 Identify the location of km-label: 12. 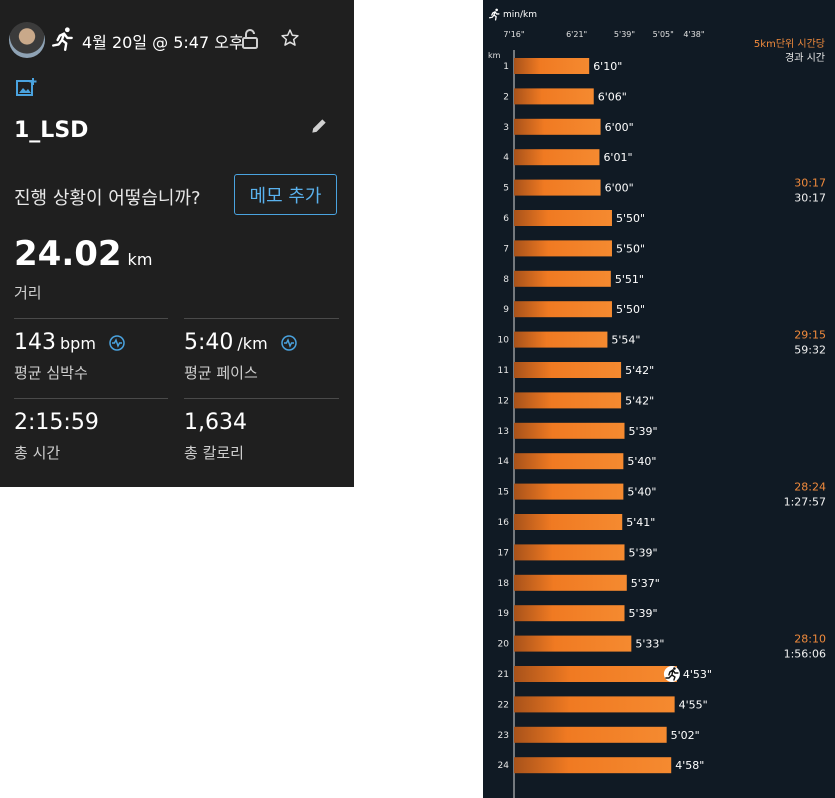
(503, 401).